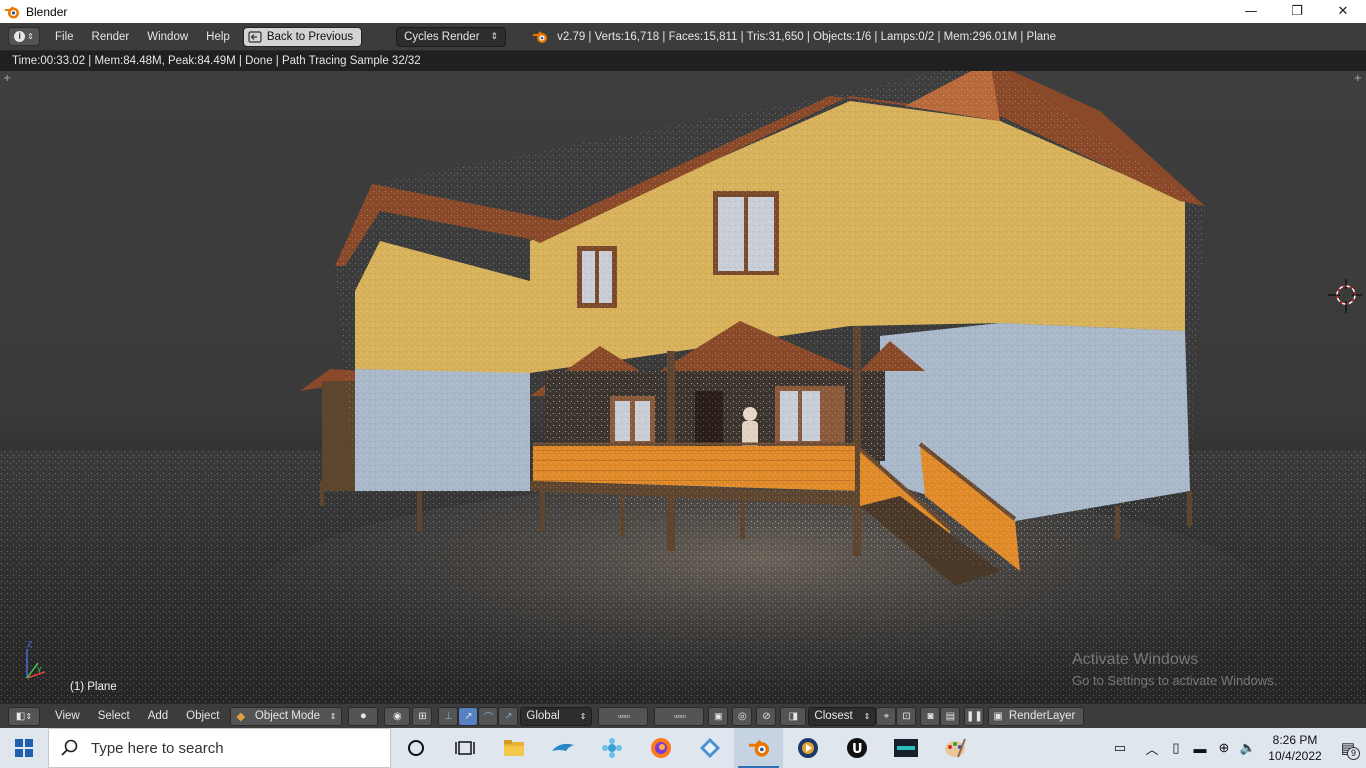  I want to click on cortana-button, so click(415, 748).